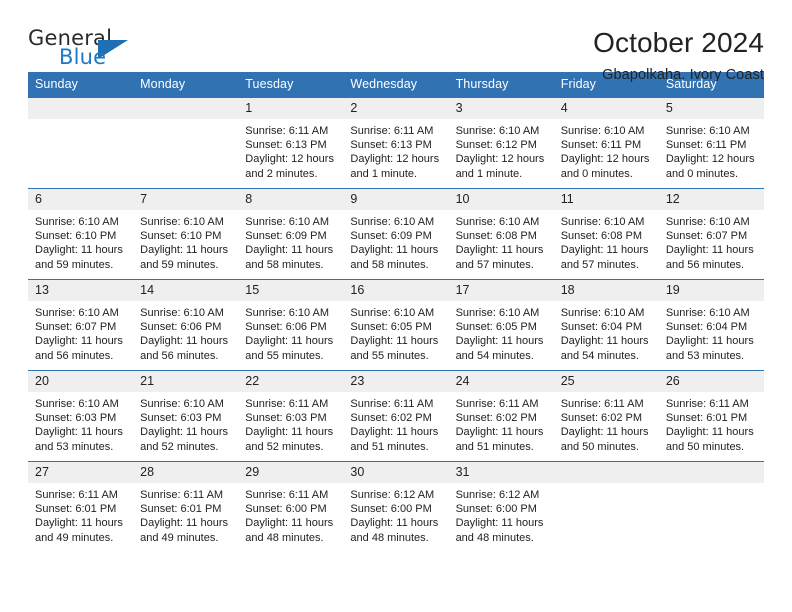 The height and width of the screenshot is (612, 792). I want to click on general-blue-logo: General Blue, so click(98, 50).